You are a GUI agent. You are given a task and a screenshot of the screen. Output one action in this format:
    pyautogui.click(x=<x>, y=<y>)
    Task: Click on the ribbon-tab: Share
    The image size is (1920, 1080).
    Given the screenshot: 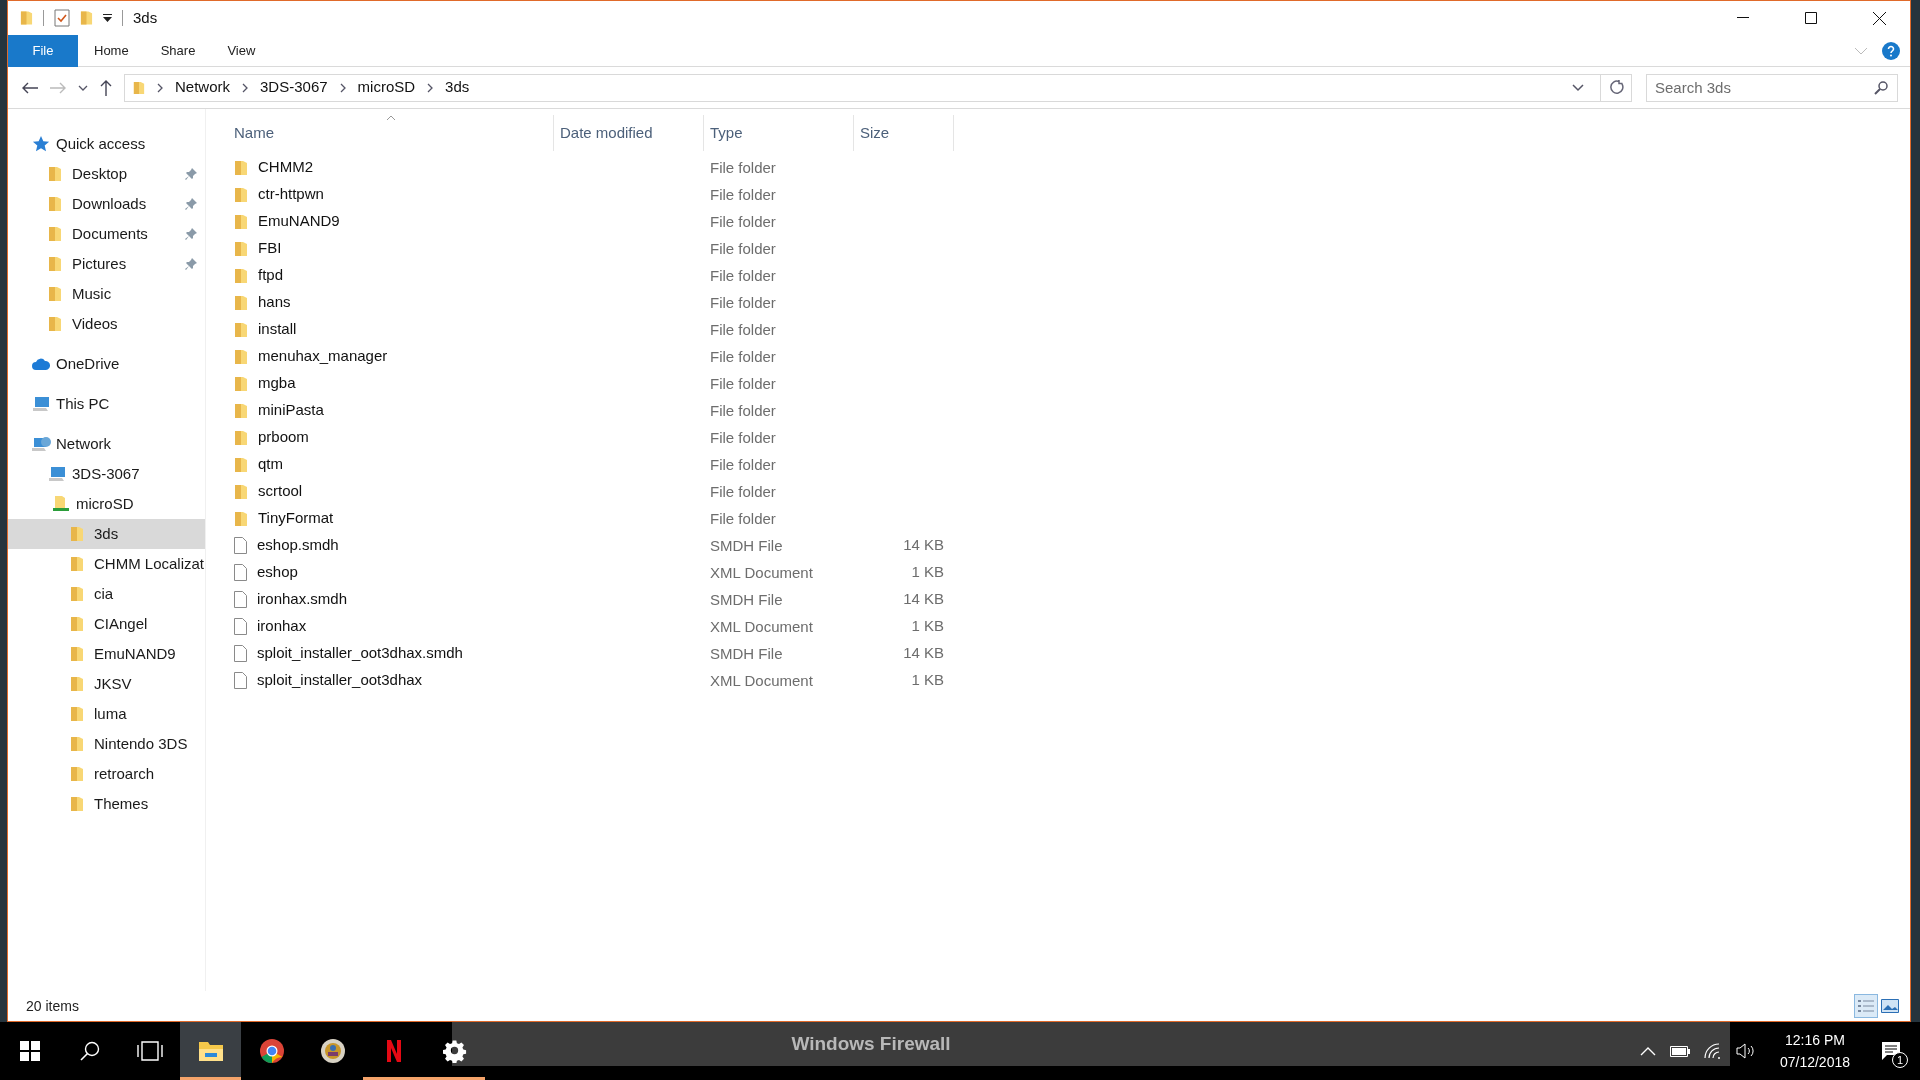 What is the action you would take?
    pyautogui.click(x=178, y=50)
    